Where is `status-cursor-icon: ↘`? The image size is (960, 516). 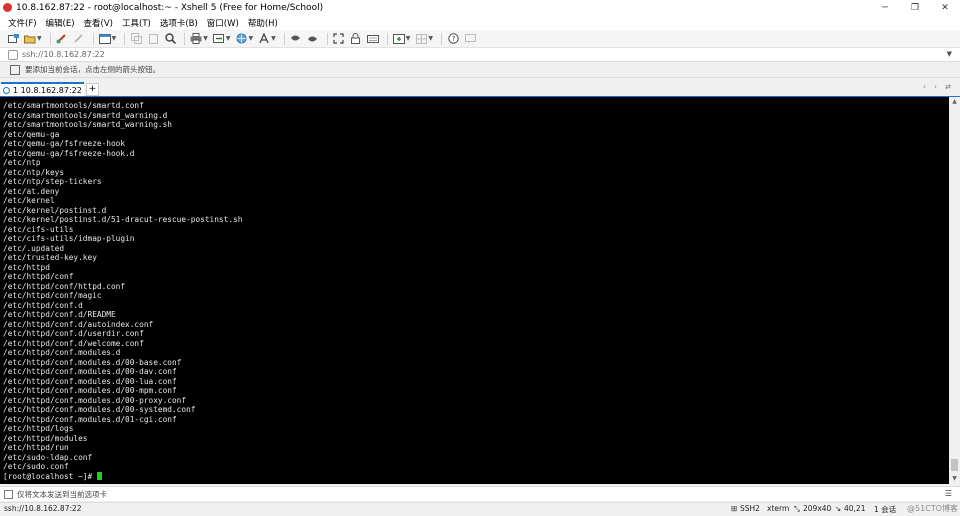
status-cursor-icon: ↘ is located at coordinates (838, 508).